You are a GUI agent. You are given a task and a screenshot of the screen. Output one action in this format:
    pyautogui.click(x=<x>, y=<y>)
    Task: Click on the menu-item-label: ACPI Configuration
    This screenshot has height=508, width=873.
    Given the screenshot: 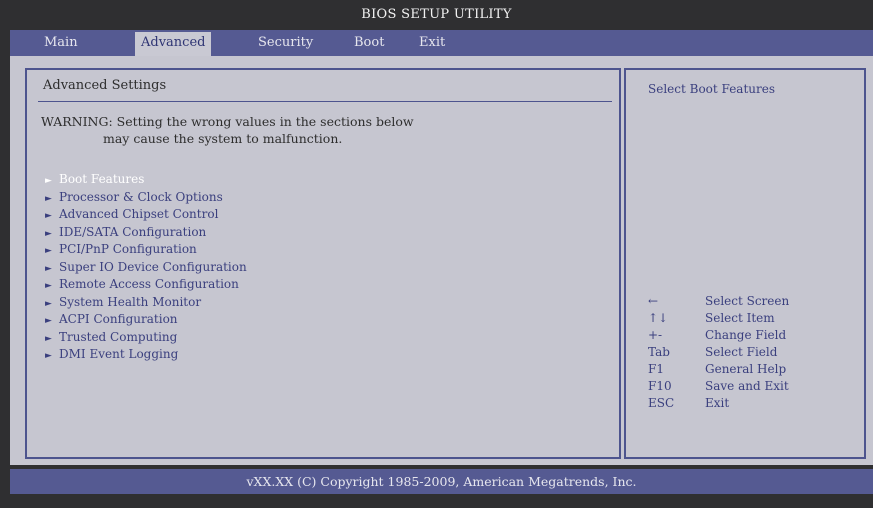 What is the action you would take?
    pyautogui.click(x=118, y=319)
    